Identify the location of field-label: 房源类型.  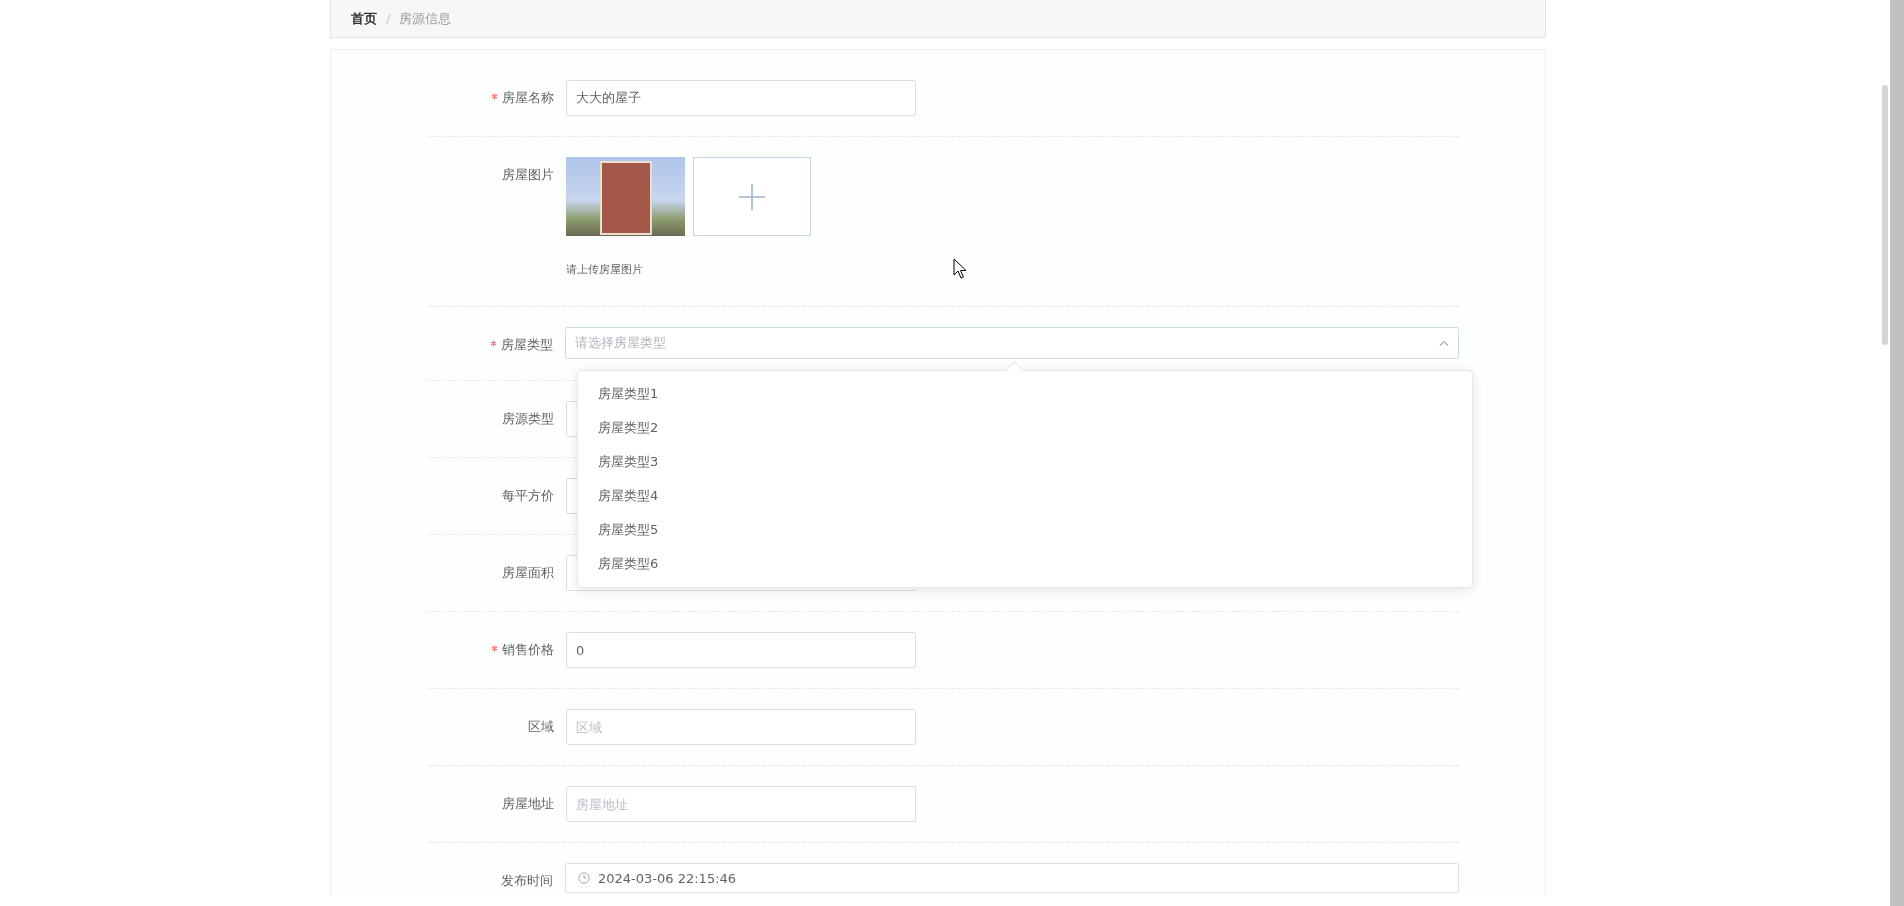
(528, 419).